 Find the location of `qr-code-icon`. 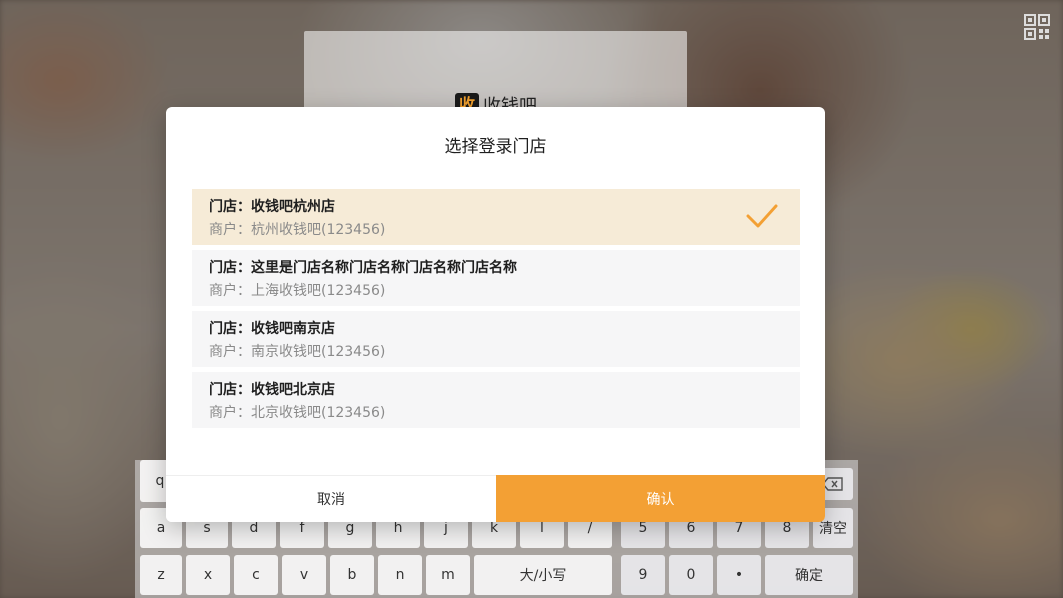

qr-code-icon is located at coordinates (1037, 27).